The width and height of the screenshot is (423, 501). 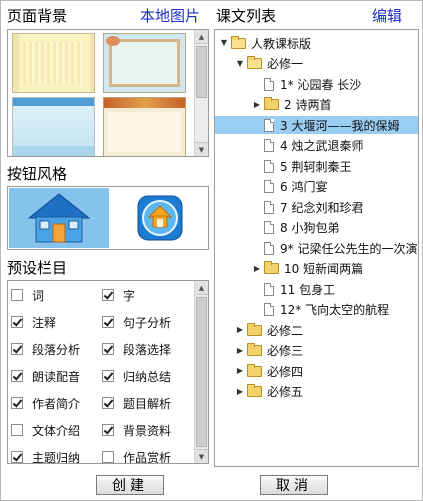 I want to click on preset-option: 段落分析, so click(x=45, y=349).